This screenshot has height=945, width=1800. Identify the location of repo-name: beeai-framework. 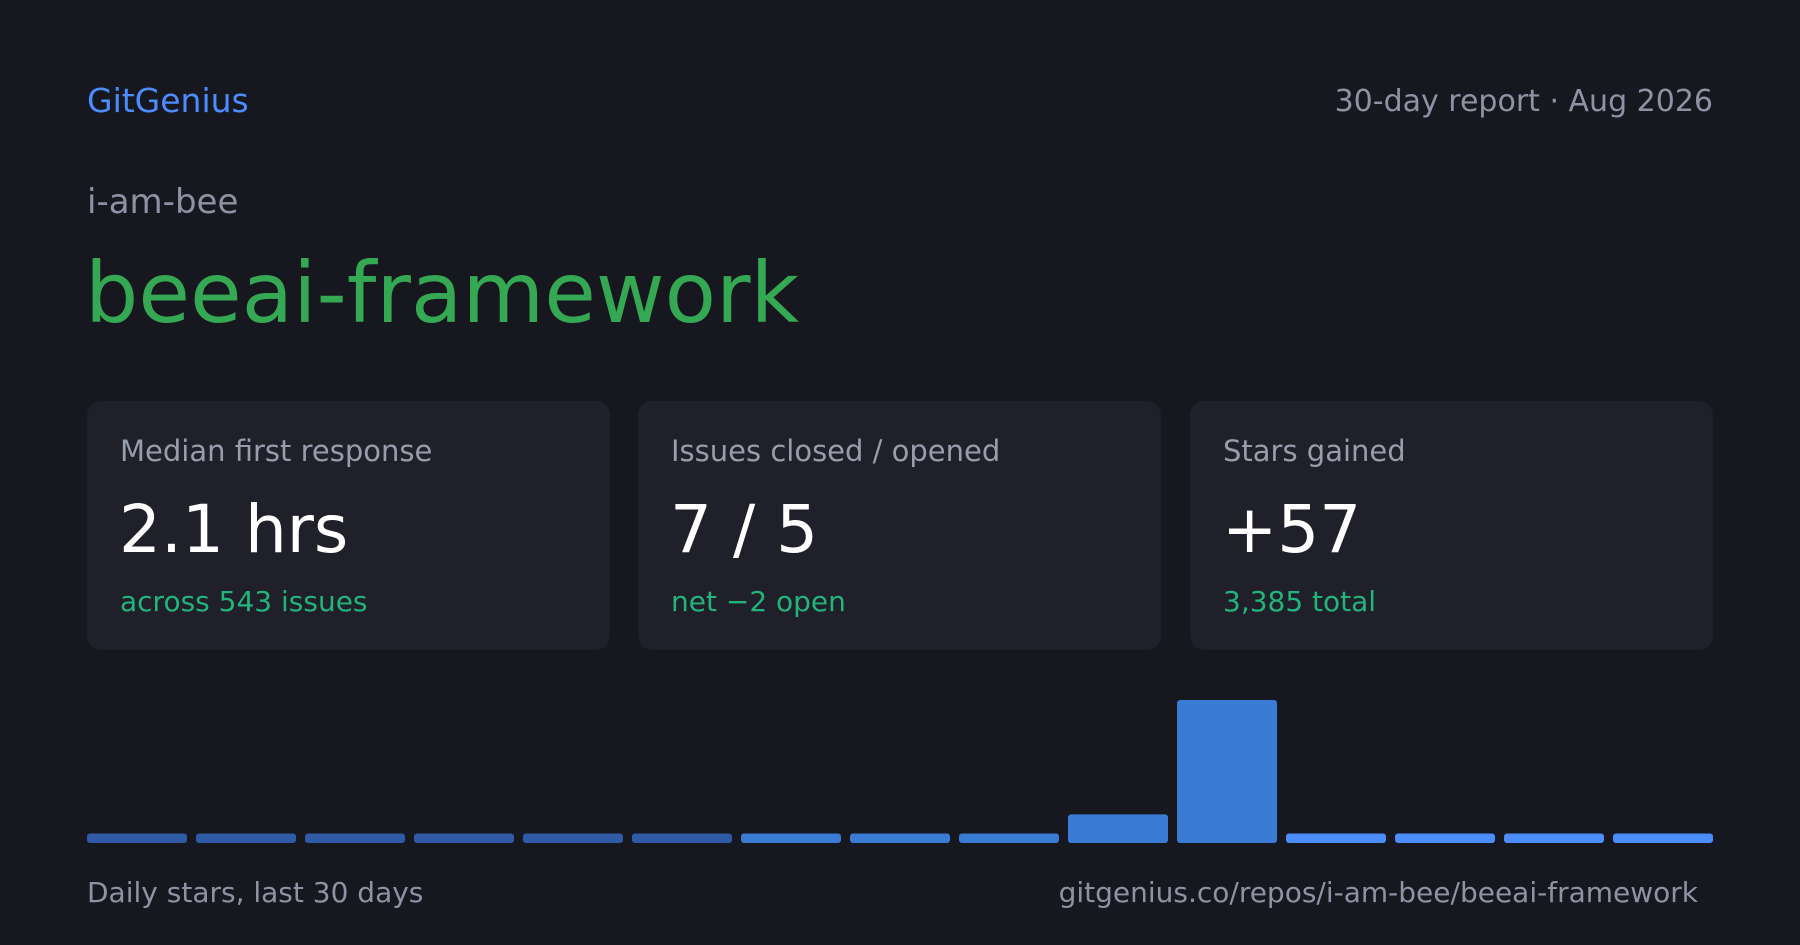
(442, 293).